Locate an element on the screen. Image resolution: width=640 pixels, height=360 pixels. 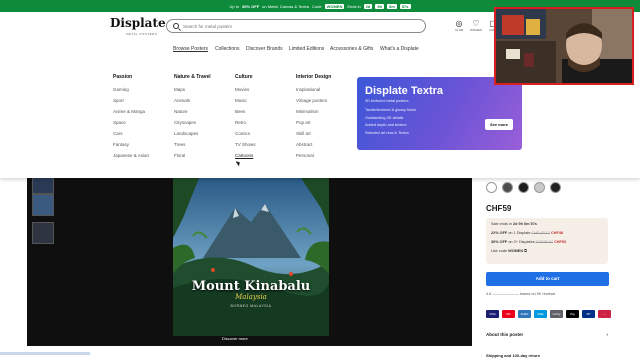
wishlist-button: ♡ WISHES is located at coordinates (476, 26).